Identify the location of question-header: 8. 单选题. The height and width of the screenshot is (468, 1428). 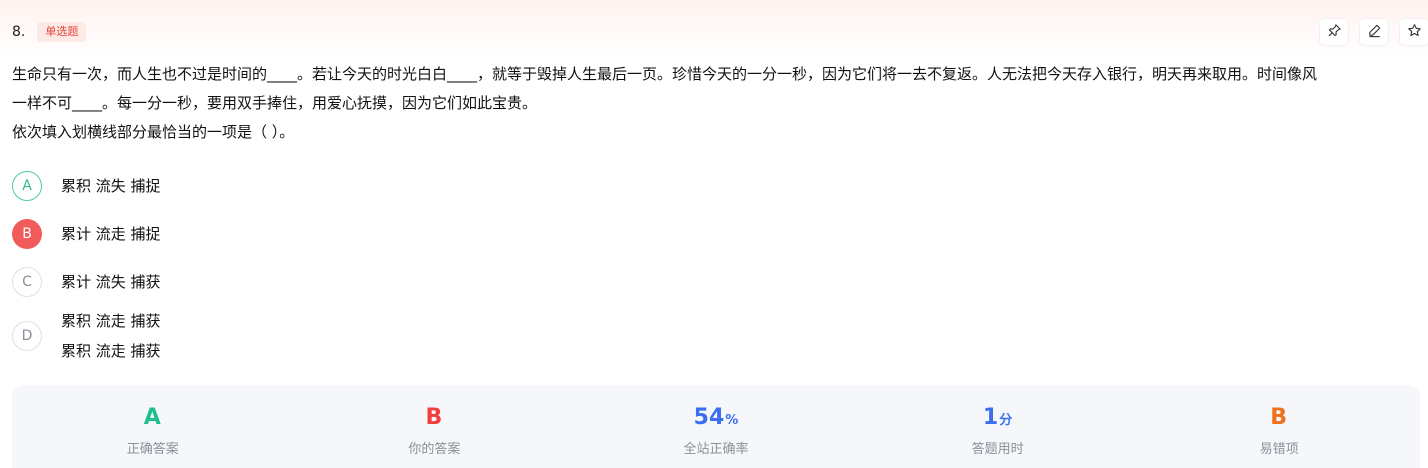
(49, 32).